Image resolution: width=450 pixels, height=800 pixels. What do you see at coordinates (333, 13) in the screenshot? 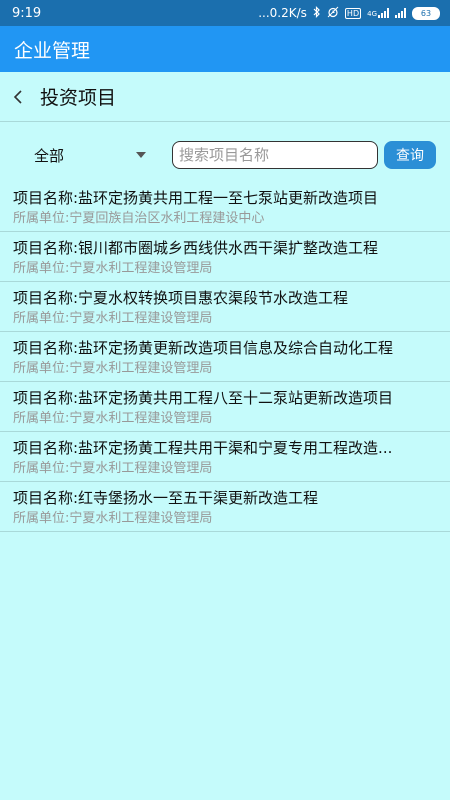
I see `alarm-icon` at bounding box center [333, 13].